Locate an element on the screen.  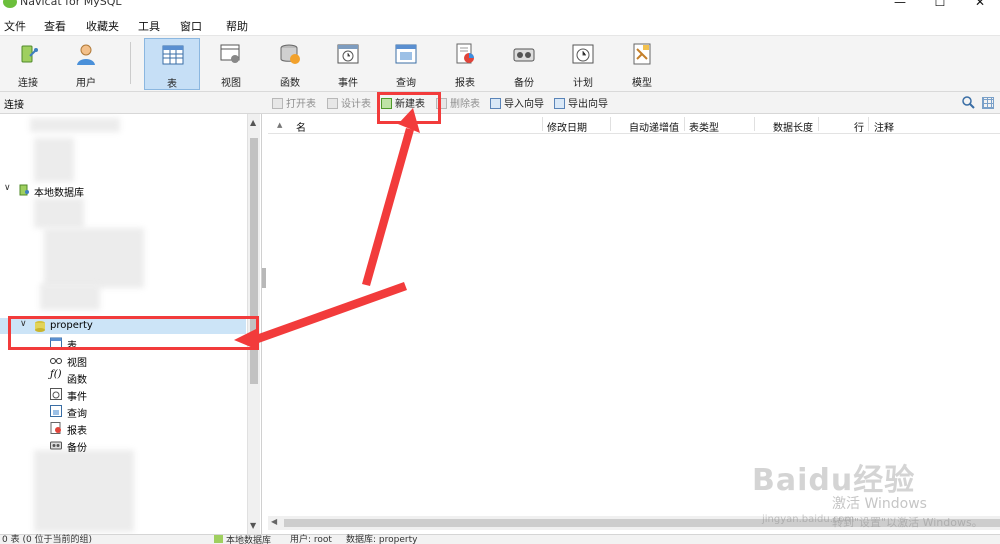
status-connection: 本地数据库 is located at coordinates (242, 539).